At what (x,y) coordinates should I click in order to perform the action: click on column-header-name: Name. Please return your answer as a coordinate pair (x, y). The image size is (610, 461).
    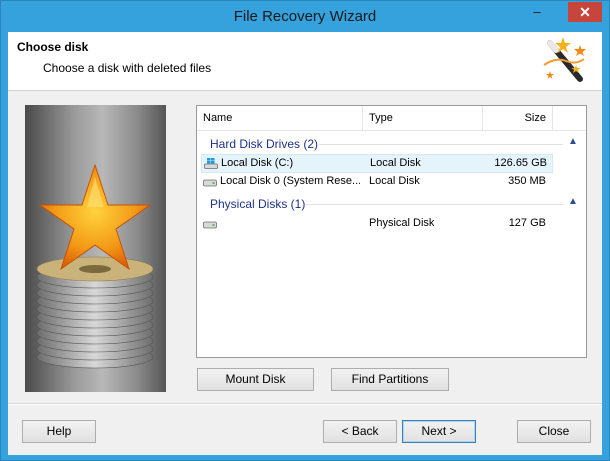
    Looking at the image, I should click on (280, 118).